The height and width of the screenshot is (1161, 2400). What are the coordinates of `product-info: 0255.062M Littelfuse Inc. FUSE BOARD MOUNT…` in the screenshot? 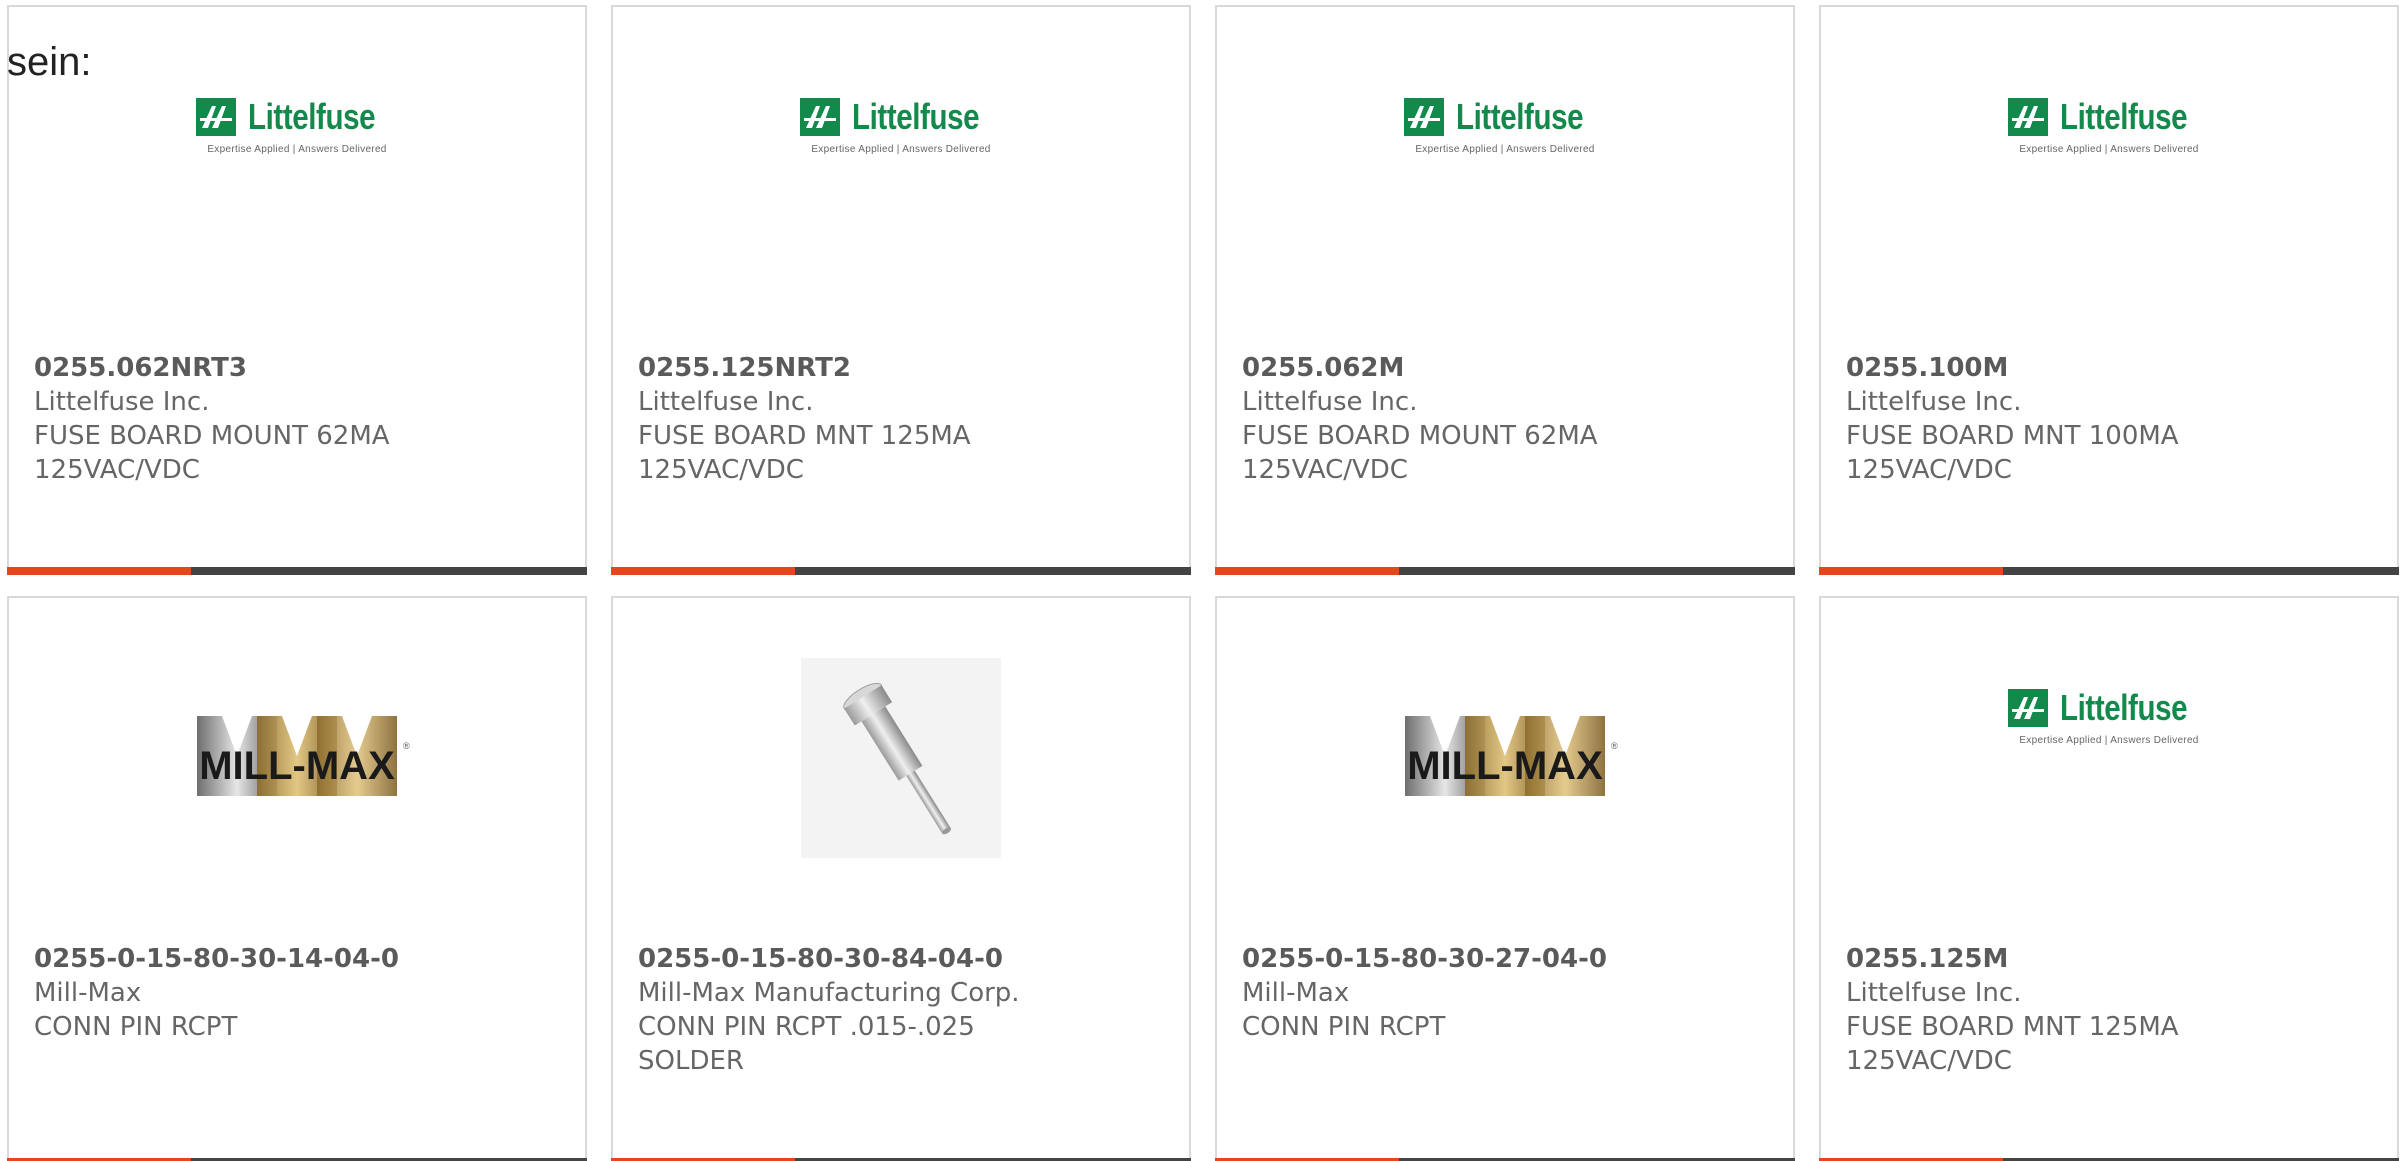 It's located at (1507, 419).